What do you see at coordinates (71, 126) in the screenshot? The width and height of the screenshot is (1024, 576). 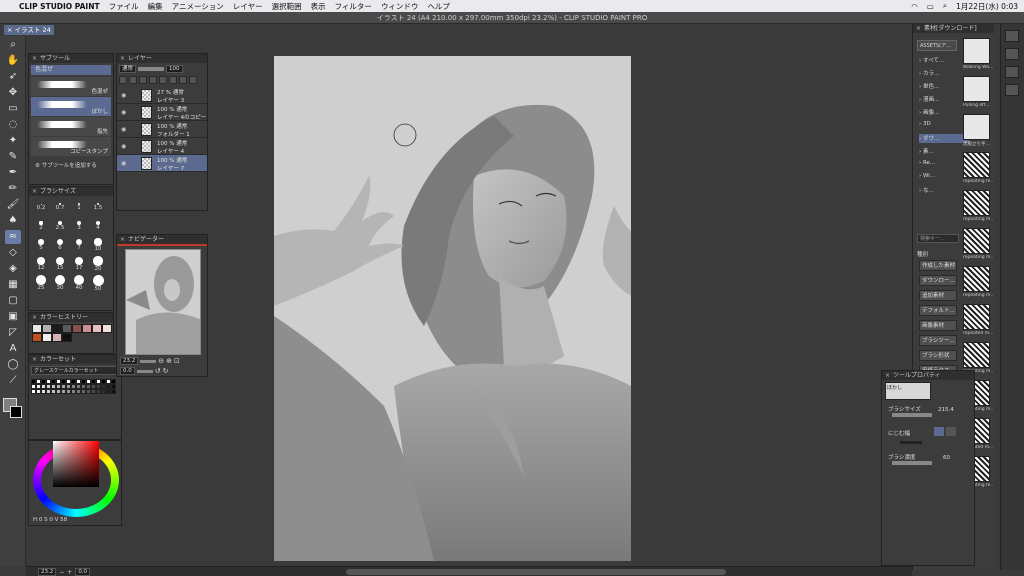 I see `subtool-item-finger: 指先` at bounding box center [71, 126].